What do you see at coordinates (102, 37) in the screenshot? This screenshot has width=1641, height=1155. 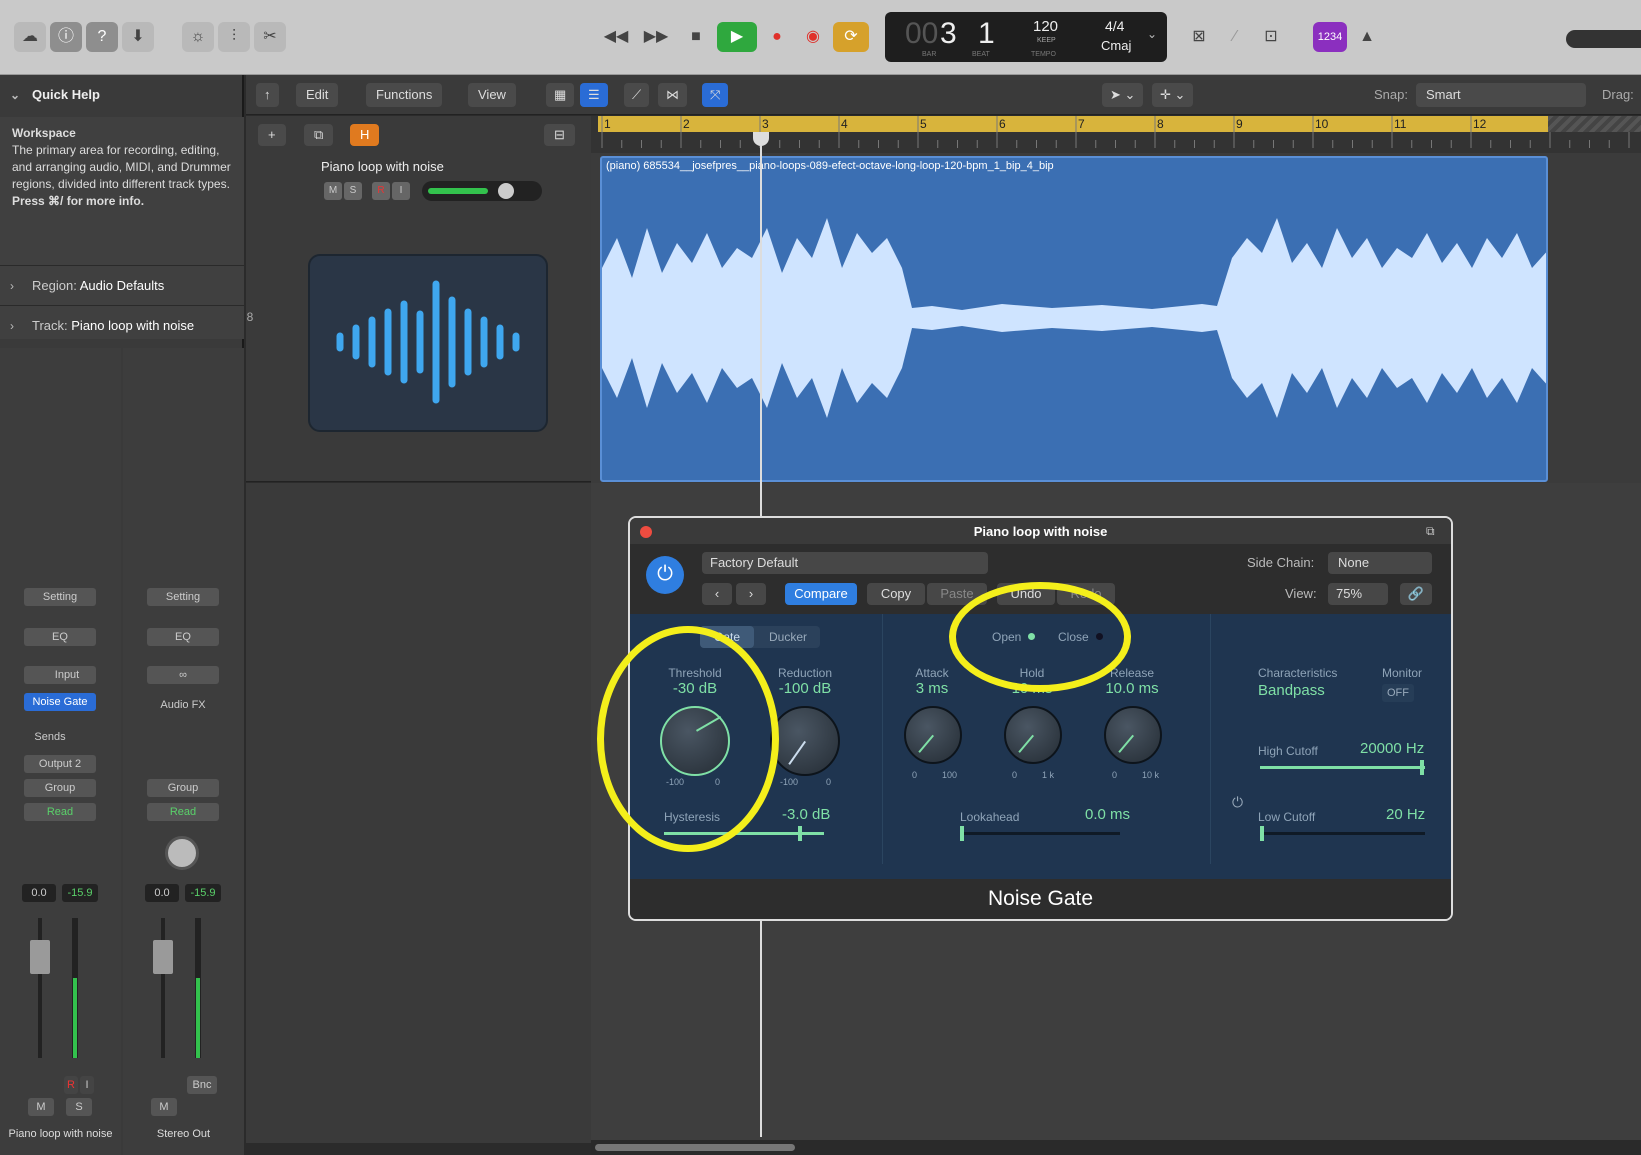 I see `quick-help-icon: ?` at bounding box center [102, 37].